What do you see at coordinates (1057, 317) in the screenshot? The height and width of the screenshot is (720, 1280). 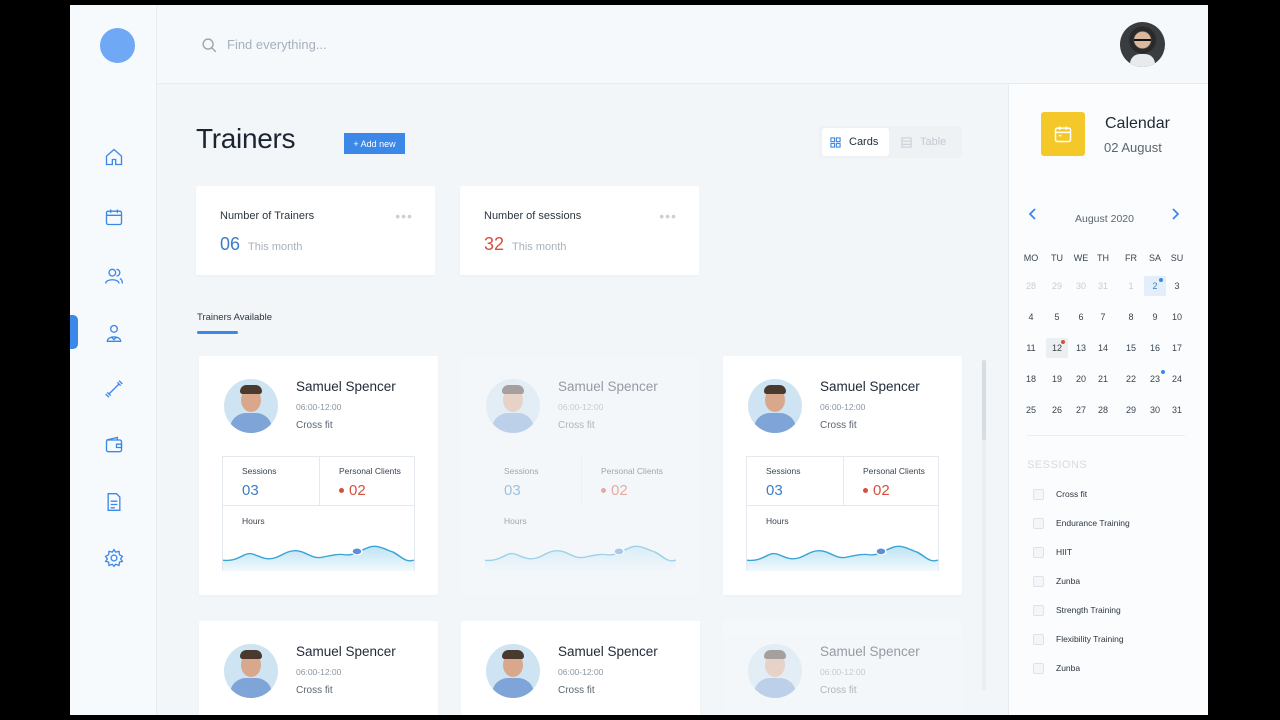 I see `calendar-day: 5` at bounding box center [1057, 317].